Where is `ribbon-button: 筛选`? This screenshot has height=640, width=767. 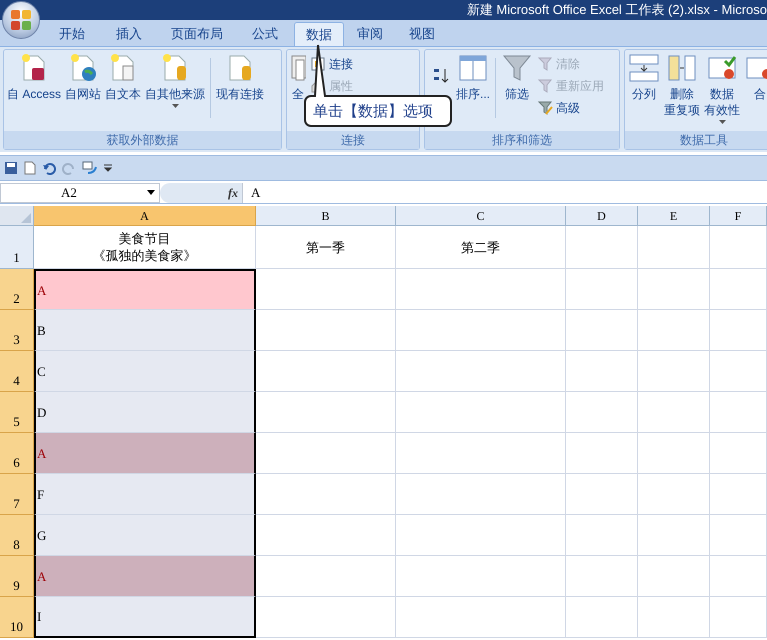 ribbon-button: 筛选 is located at coordinates (517, 77).